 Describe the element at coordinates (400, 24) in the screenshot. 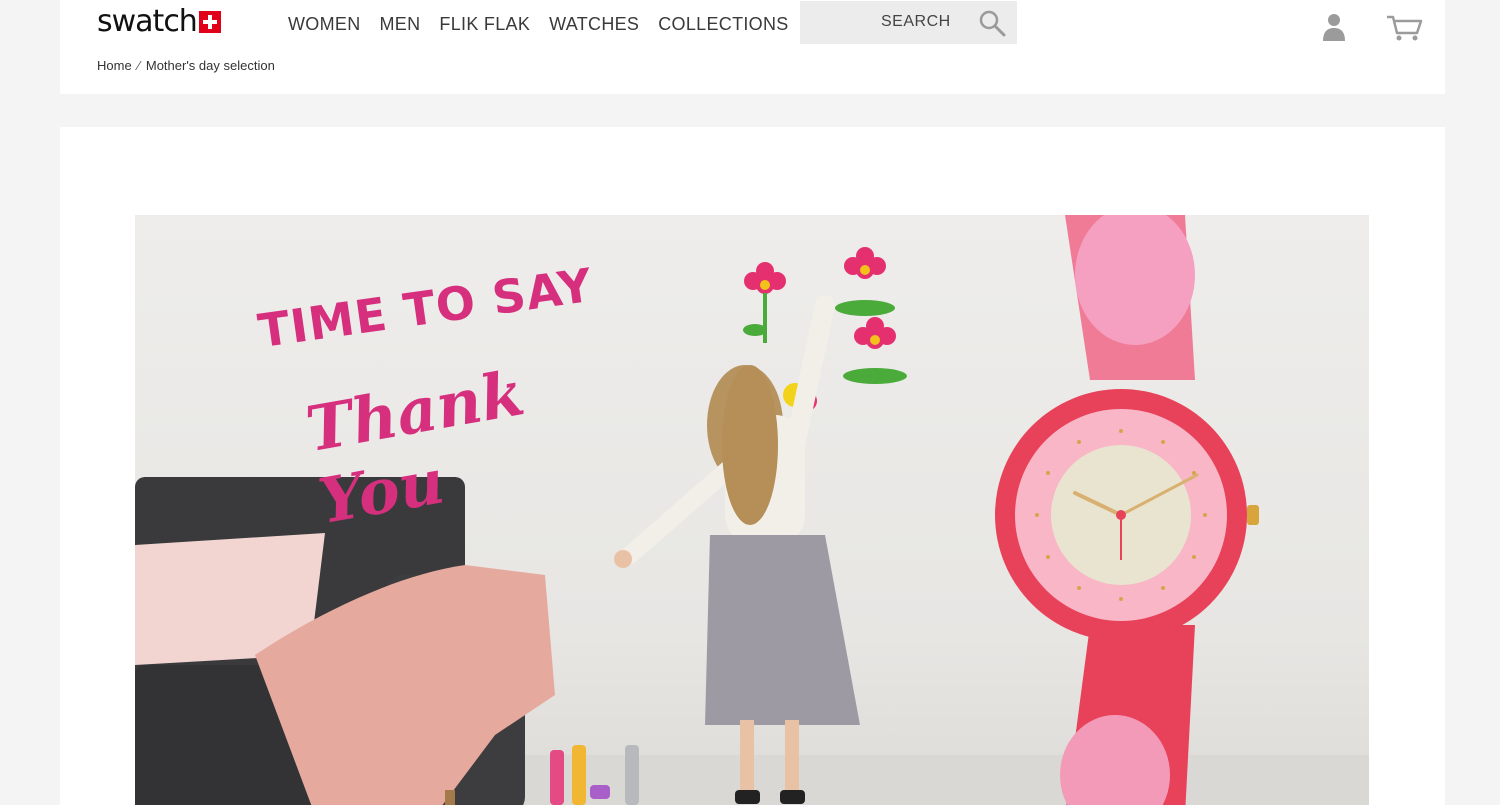

I see `nav-men: MEN` at that location.